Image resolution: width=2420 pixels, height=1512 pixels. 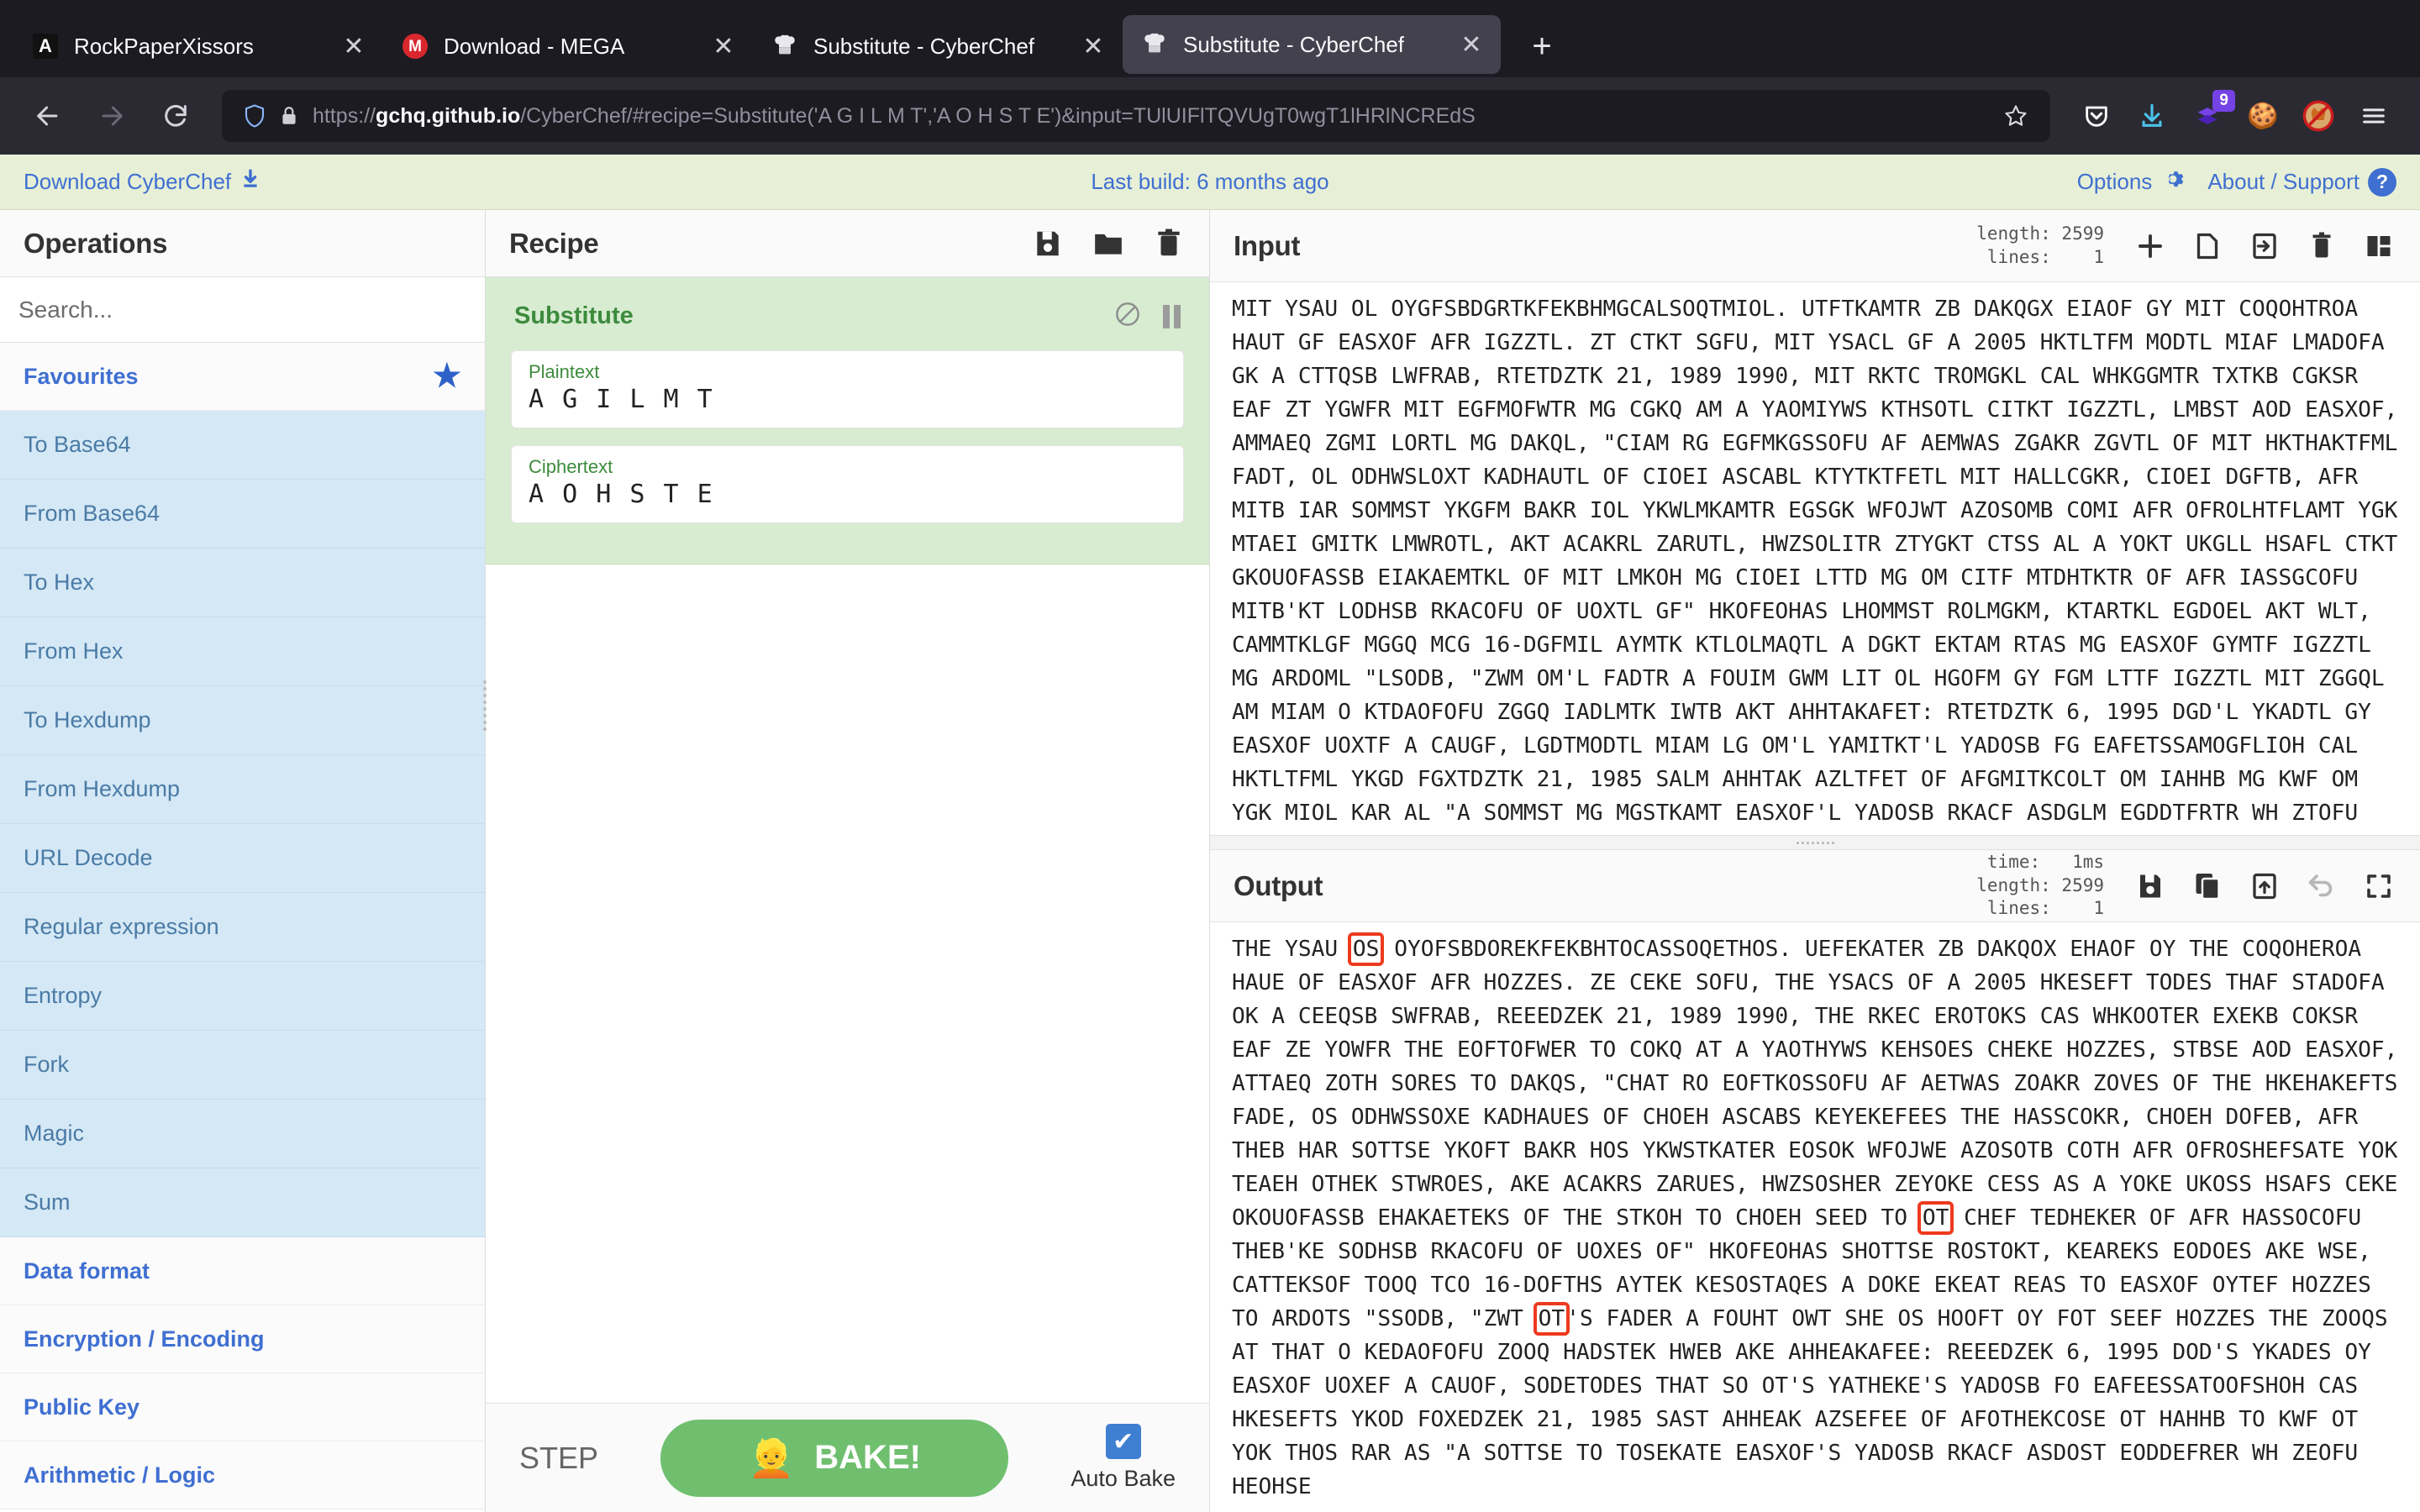 What do you see at coordinates (48, 116) in the screenshot?
I see `back-button` at bounding box center [48, 116].